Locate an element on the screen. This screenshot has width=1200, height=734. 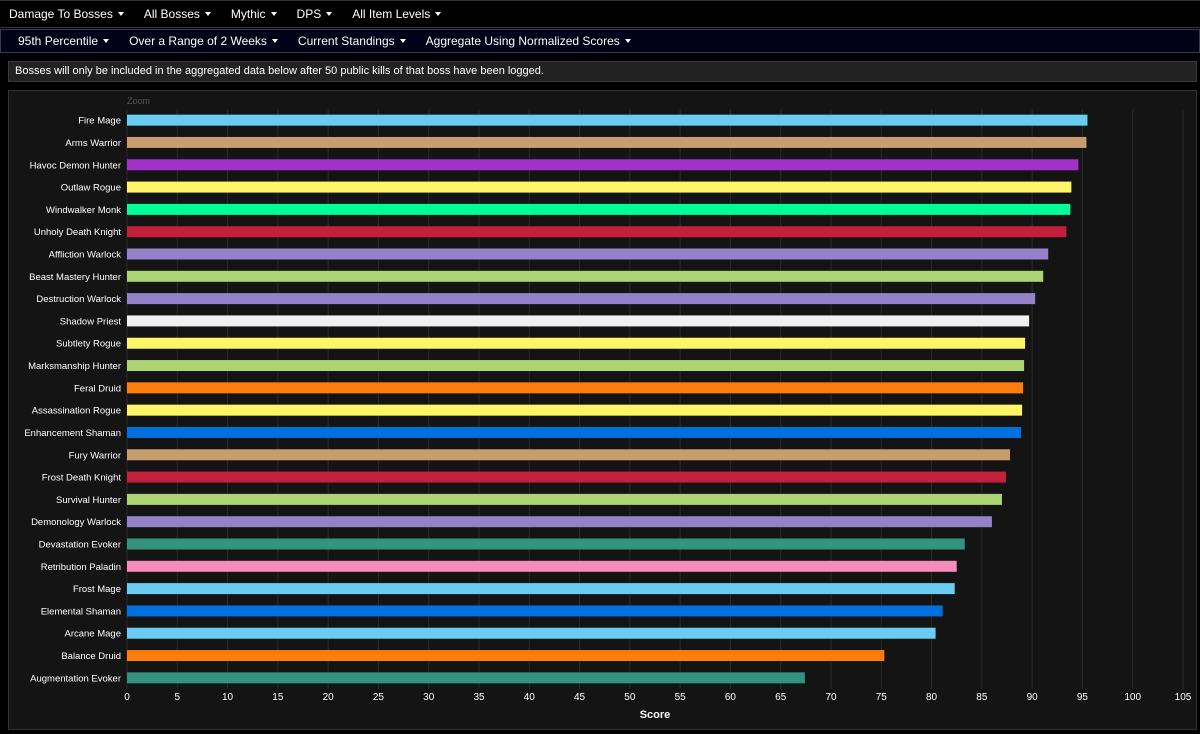
category-label: Elemental Shaman is located at coordinates (81, 611).